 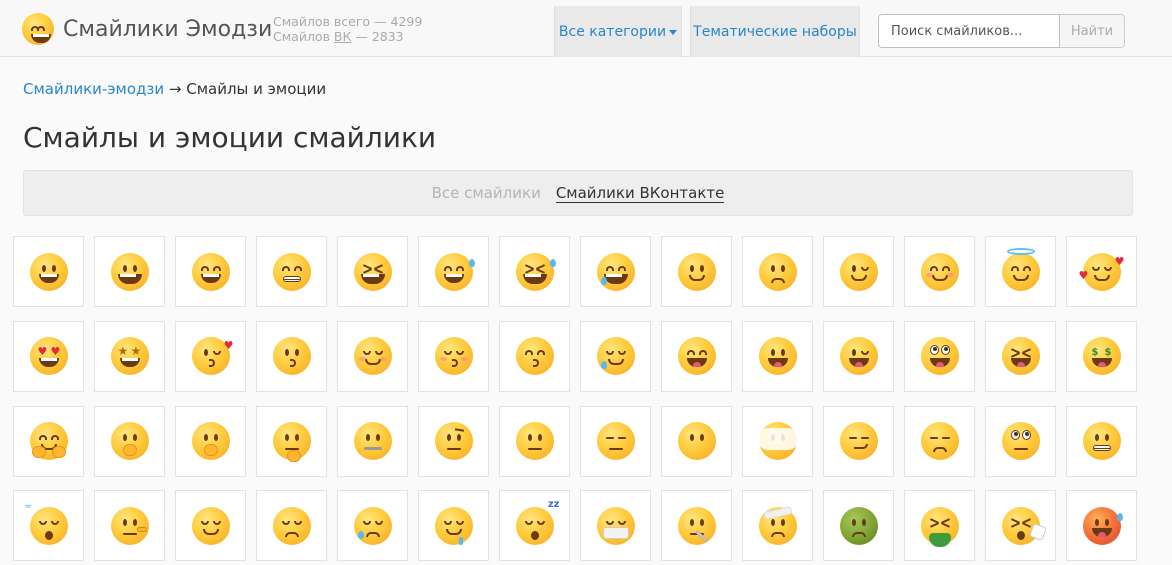 I want to click on heart-eyes-icon, so click(x=48, y=356).